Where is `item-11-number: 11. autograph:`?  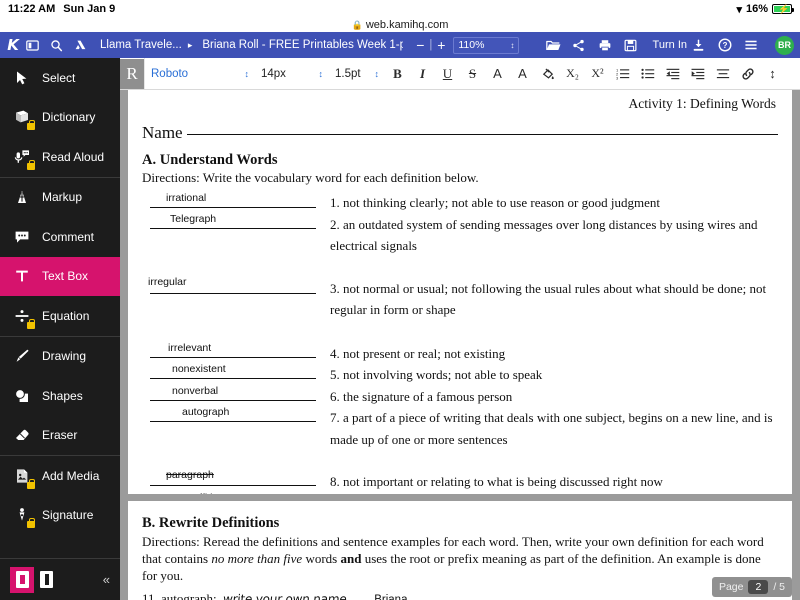 item-11-number: 11. autograph: is located at coordinates (179, 595).